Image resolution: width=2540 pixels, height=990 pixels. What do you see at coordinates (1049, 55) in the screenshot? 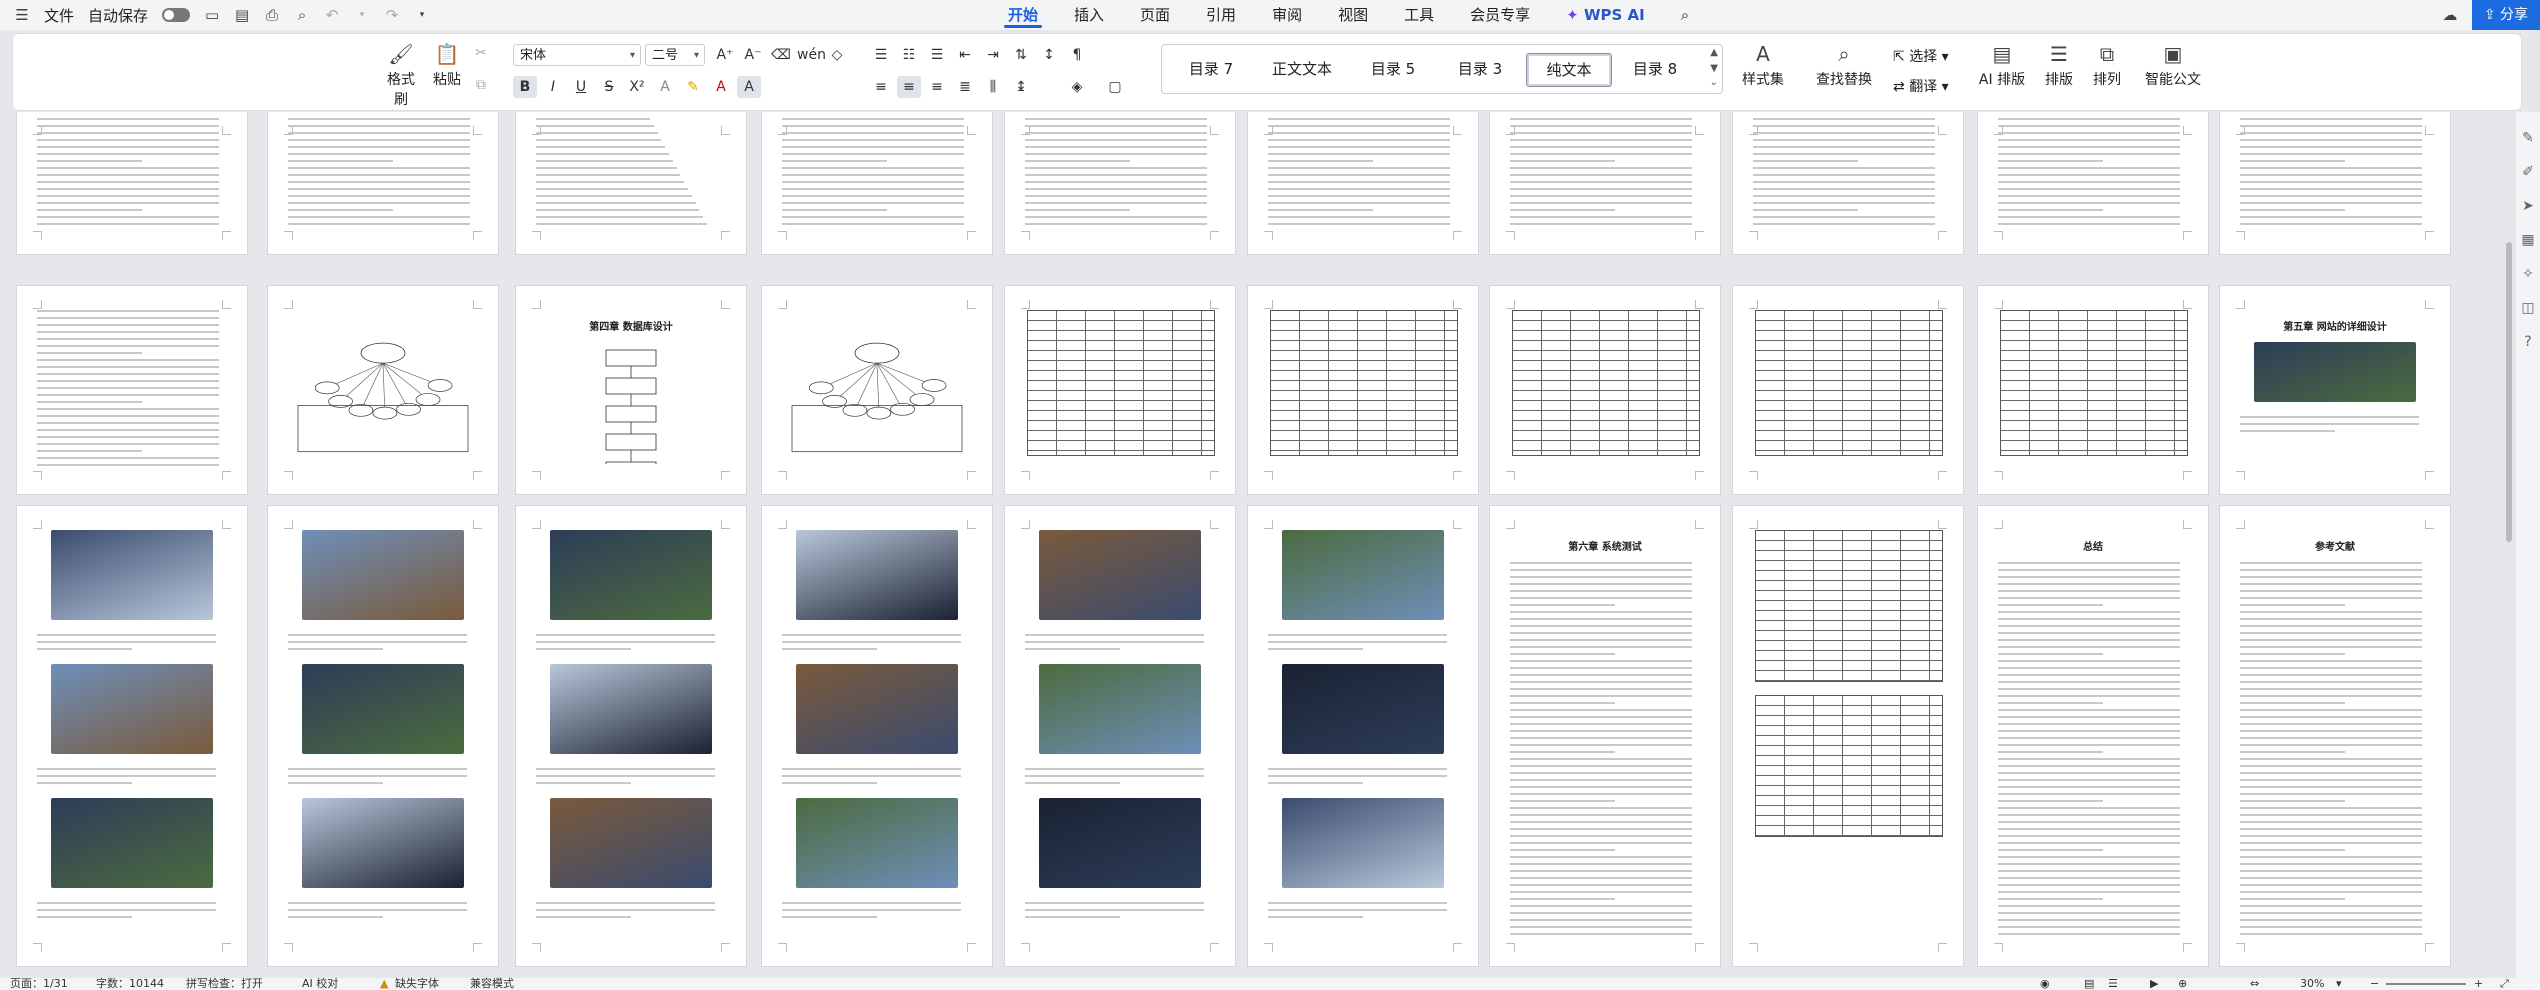
I see `sort-icon: ↕` at bounding box center [1049, 55].